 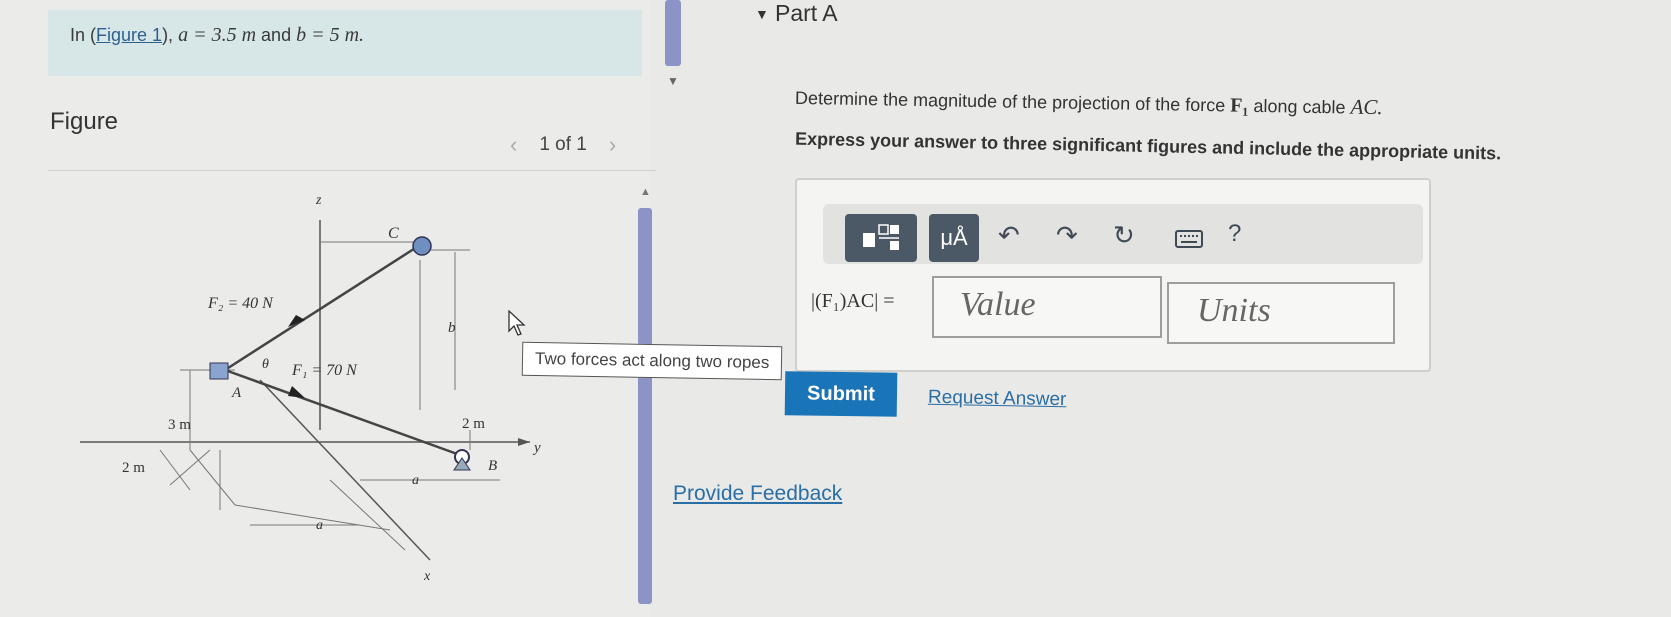 I want to click on figure-scroll-up-icon: ▲, so click(x=645, y=192).